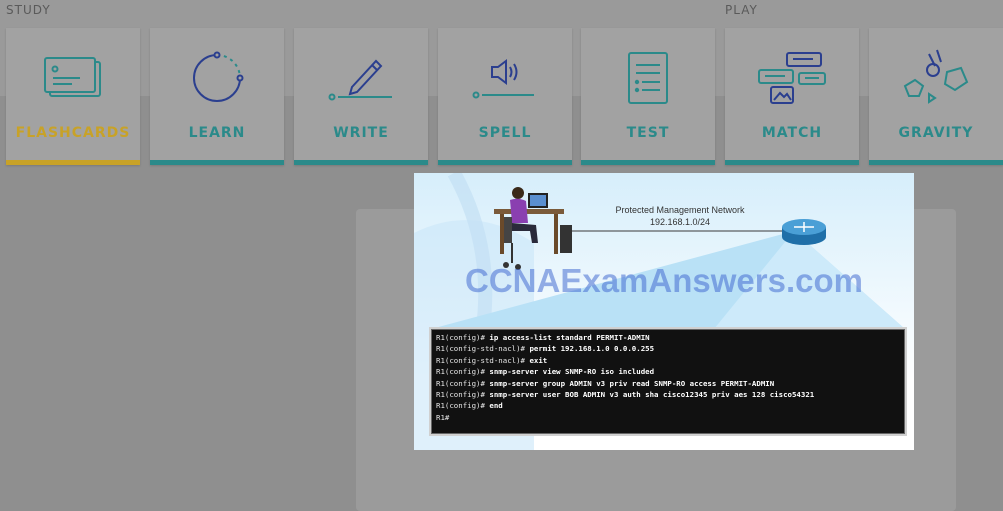 Image resolution: width=1003 pixels, height=511 pixels. I want to click on mode-card-spell: SPELL, so click(505, 96).